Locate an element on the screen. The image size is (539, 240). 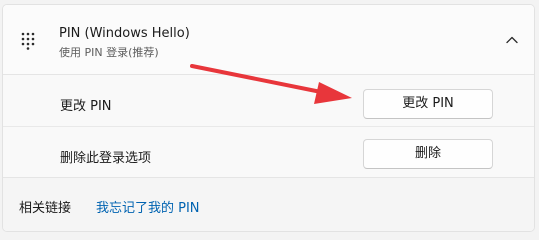
keypad-icon is located at coordinates (28, 41).